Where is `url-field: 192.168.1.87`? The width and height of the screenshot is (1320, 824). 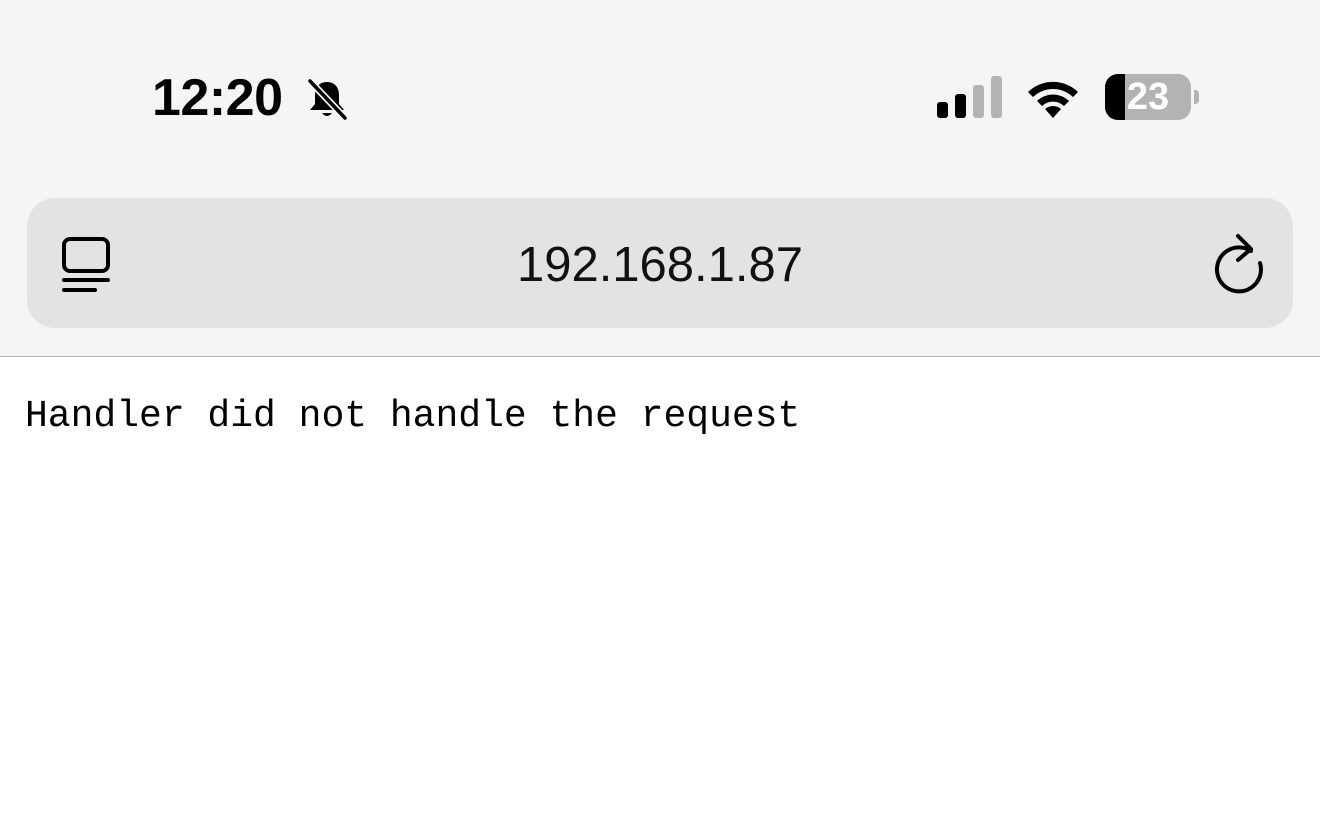 url-field: 192.168.1.87 is located at coordinates (660, 263).